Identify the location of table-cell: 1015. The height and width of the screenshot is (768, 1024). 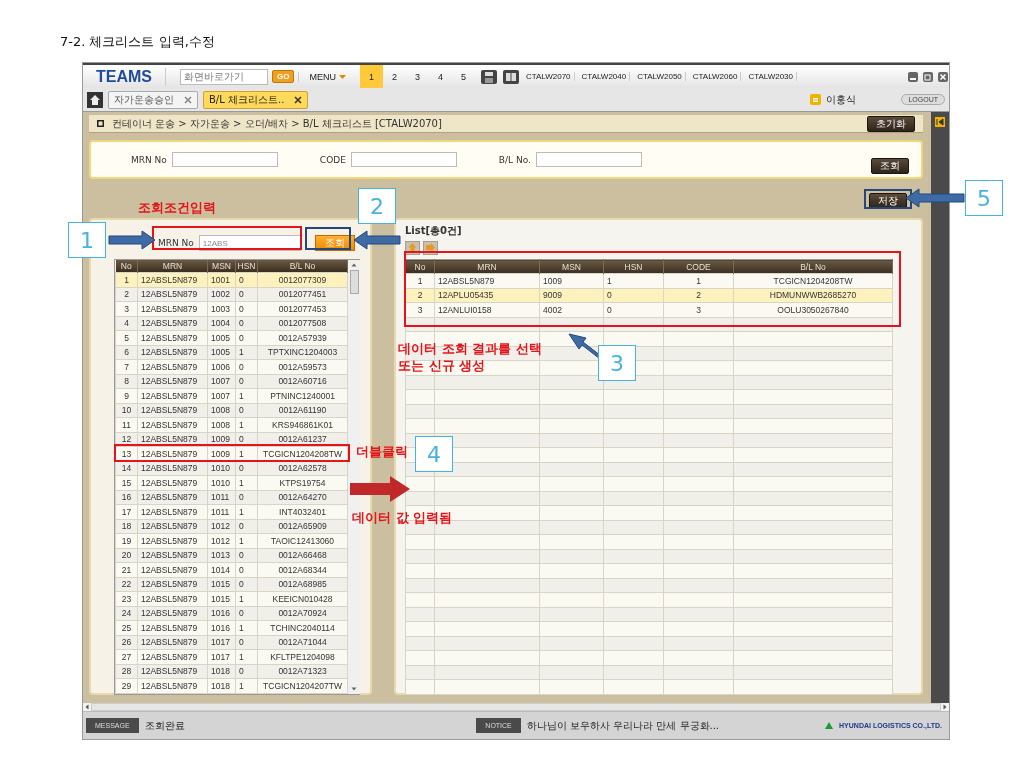
(221, 584).